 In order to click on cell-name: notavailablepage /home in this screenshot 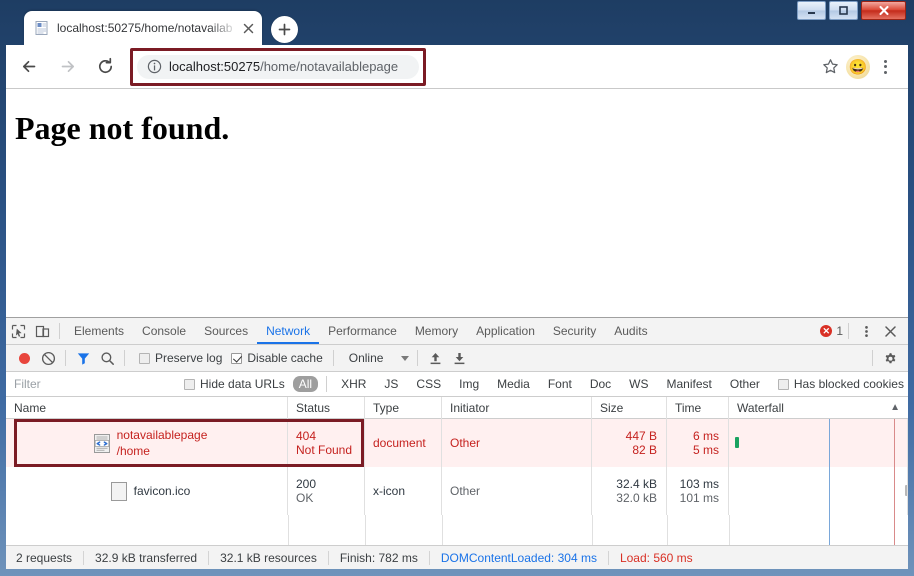, I will do `click(147, 443)`.